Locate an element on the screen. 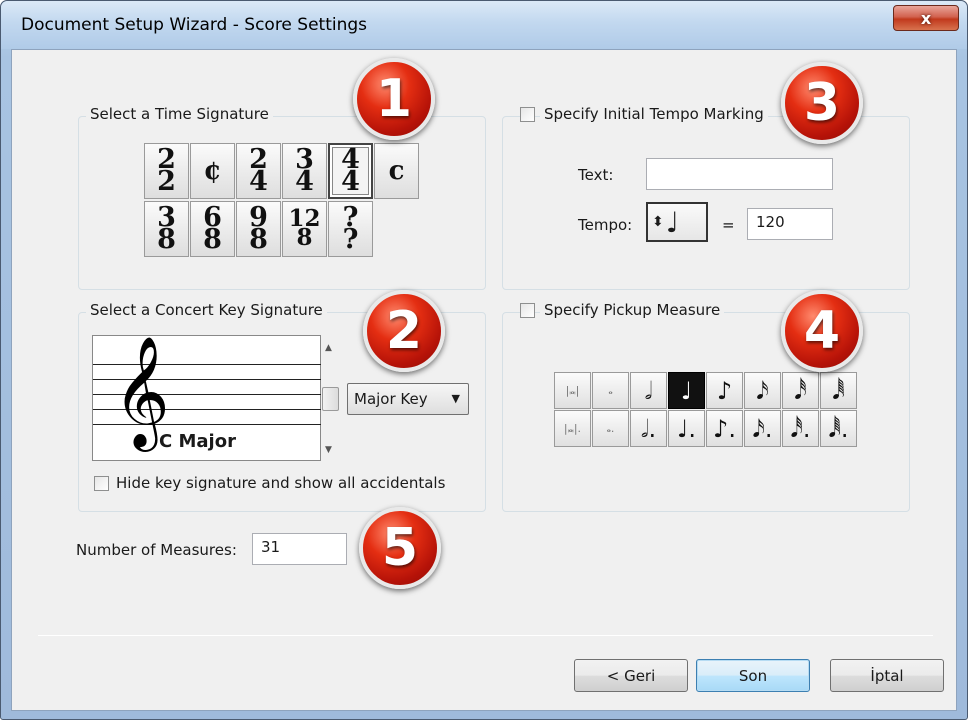 The height and width of the screenshot is (720, 968). tempo-label: Tempo: is located at coordinates (605, 225).